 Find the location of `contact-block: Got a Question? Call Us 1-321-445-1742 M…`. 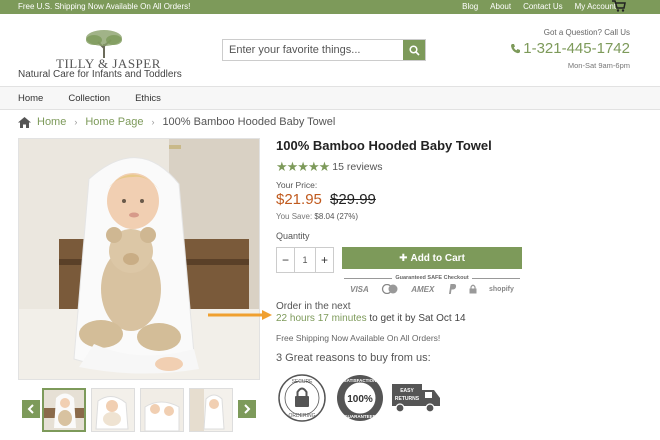

contact-block: Got a Question? Call Us 1-321-445-1742 M… is located at coordinates (570, 49).